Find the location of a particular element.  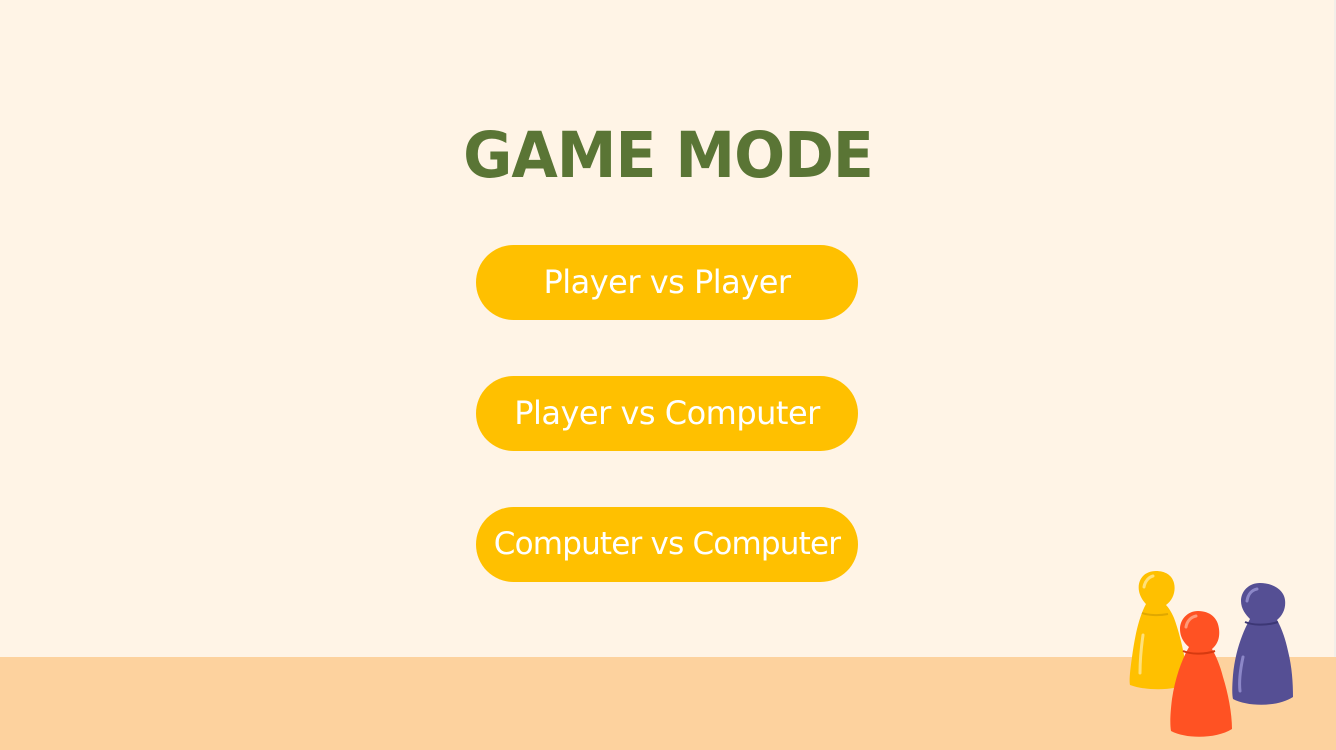

purple-pawn-icon is located at coordinates (1262, 644).